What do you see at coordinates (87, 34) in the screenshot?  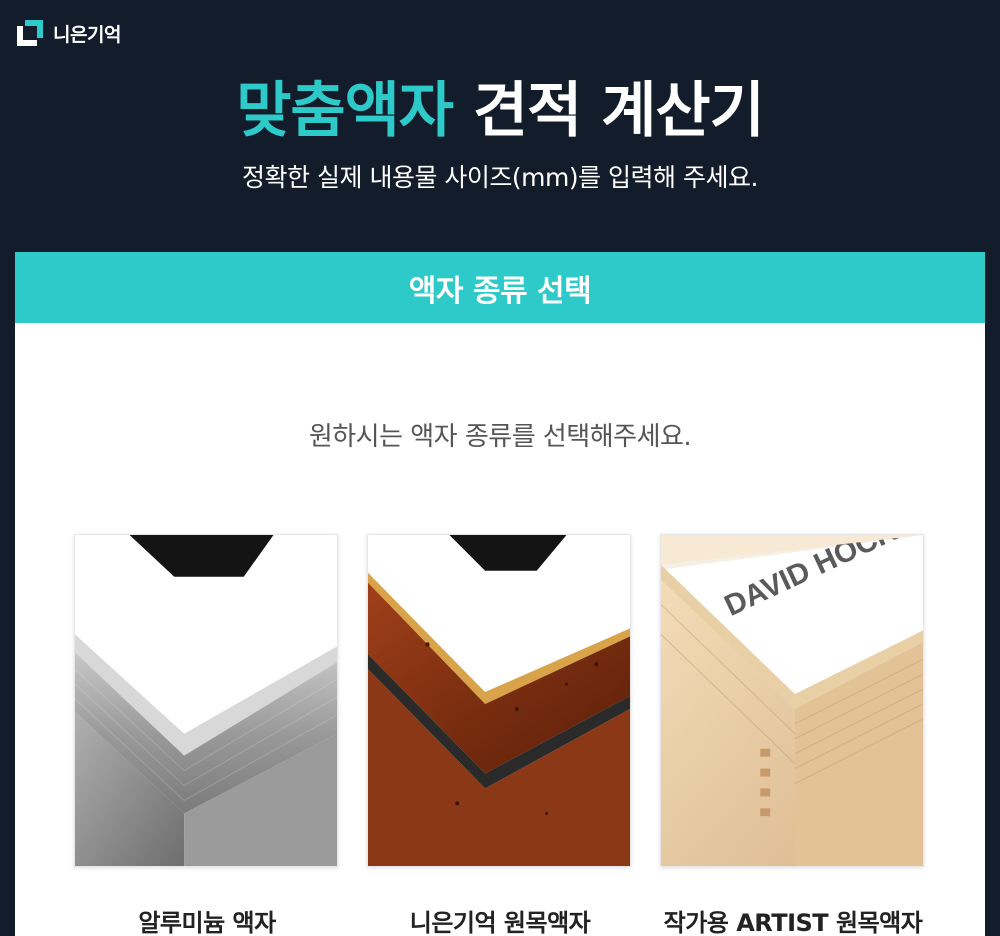 I see `brand-name: 니은기억` at bounding box center [87, 34].